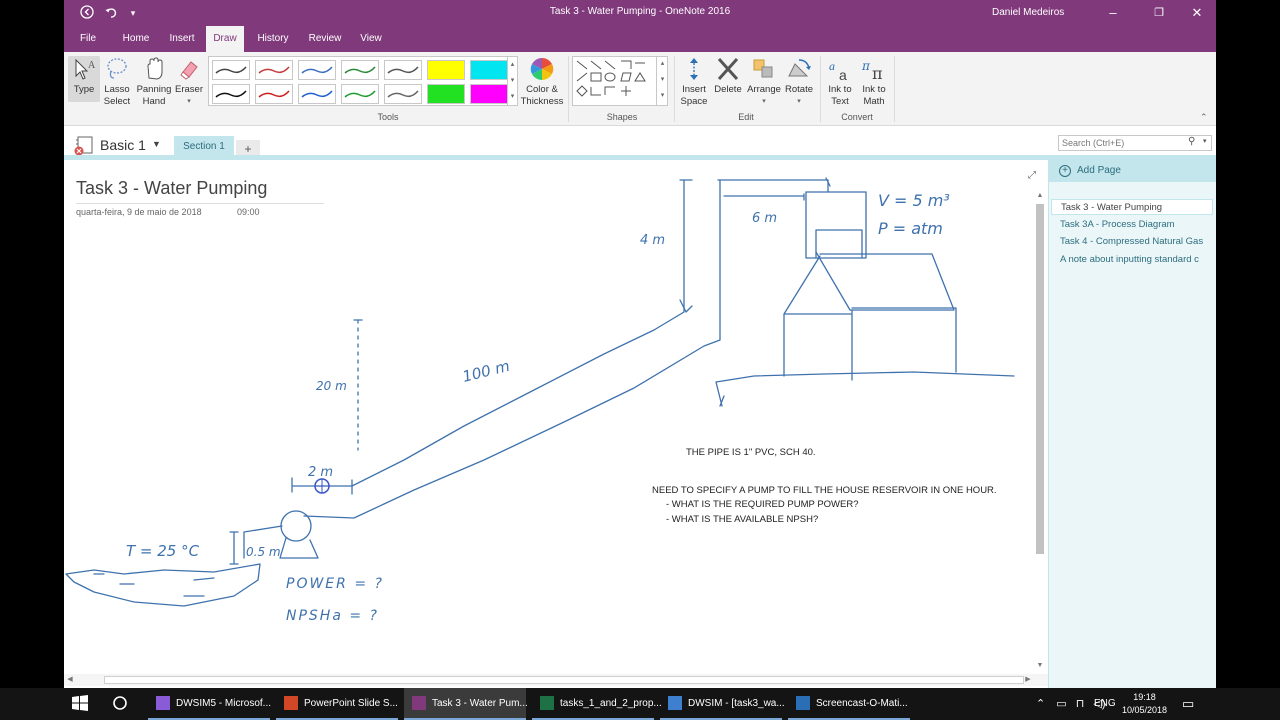 Image resolution: width=1280 pixels, height=720 pixels. What do you see at coordinates (1065, 171) in the screenshot?
I see `add-page-icon: +` at bounding box center [1065, 171].